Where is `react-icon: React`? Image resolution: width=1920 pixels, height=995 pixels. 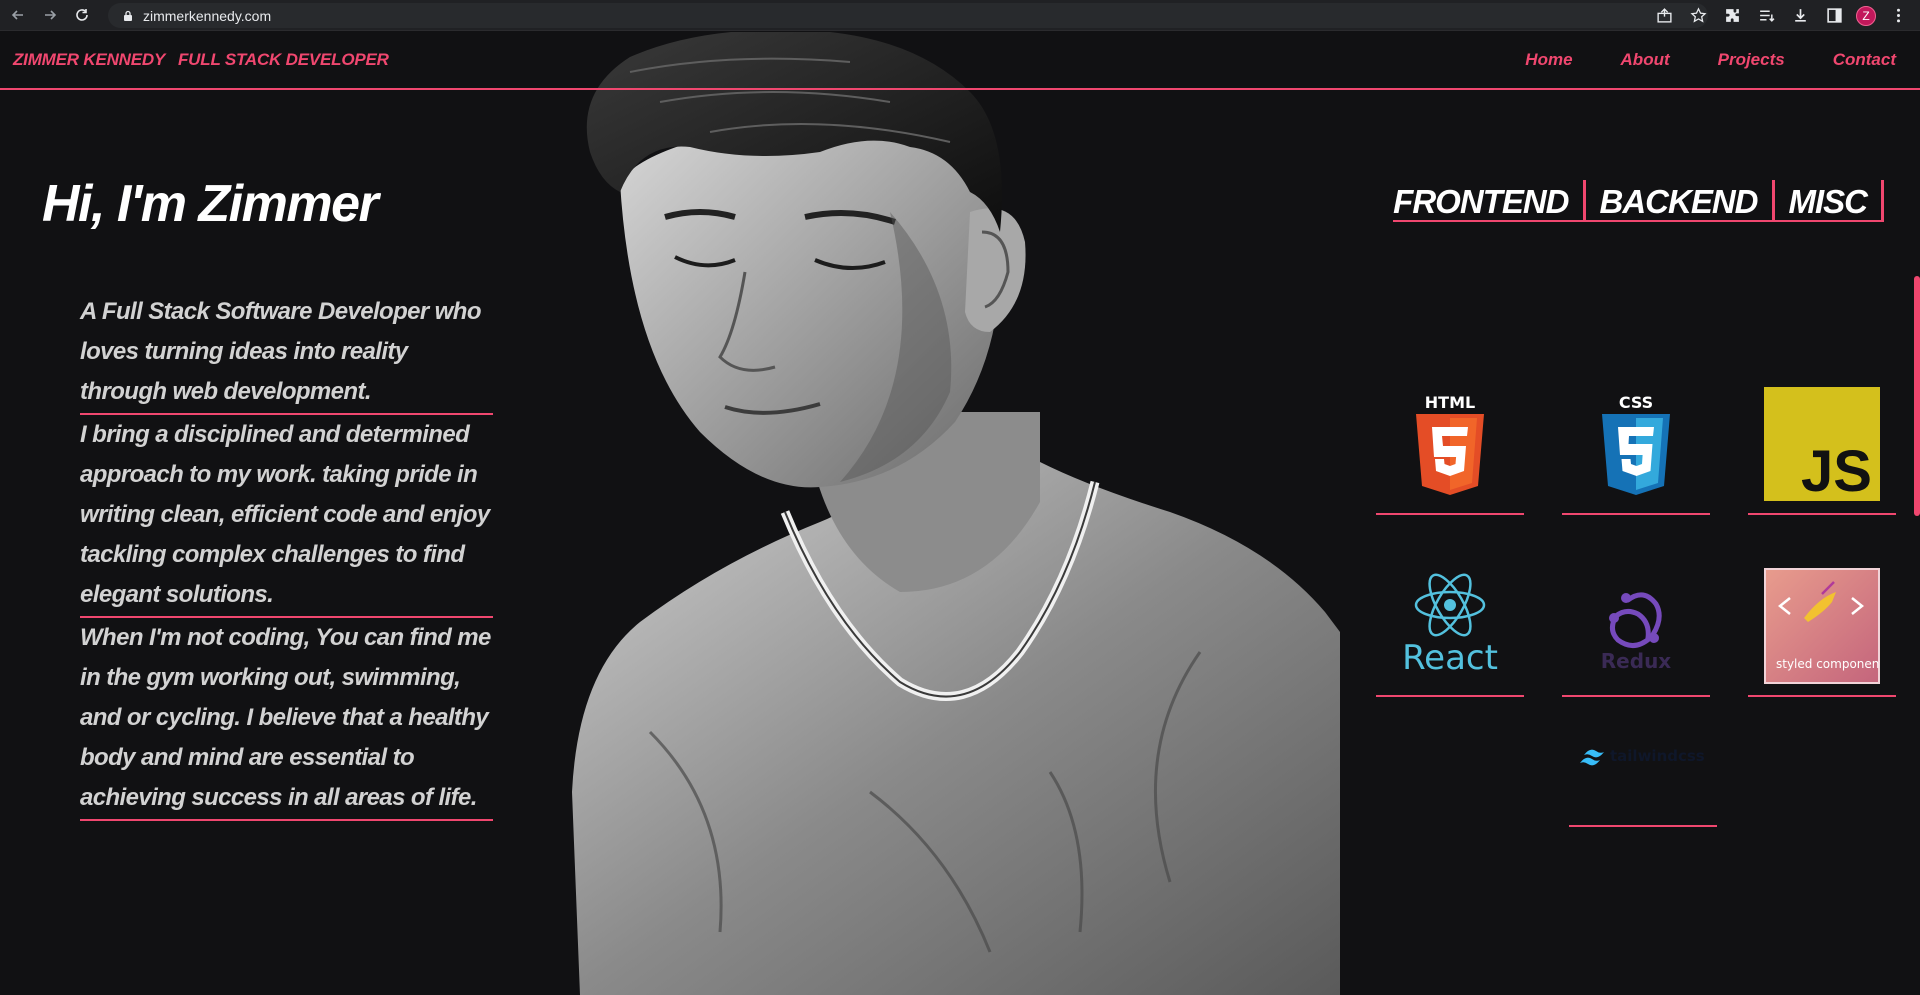
react-icon: React is located at coordinates (1450, 625).